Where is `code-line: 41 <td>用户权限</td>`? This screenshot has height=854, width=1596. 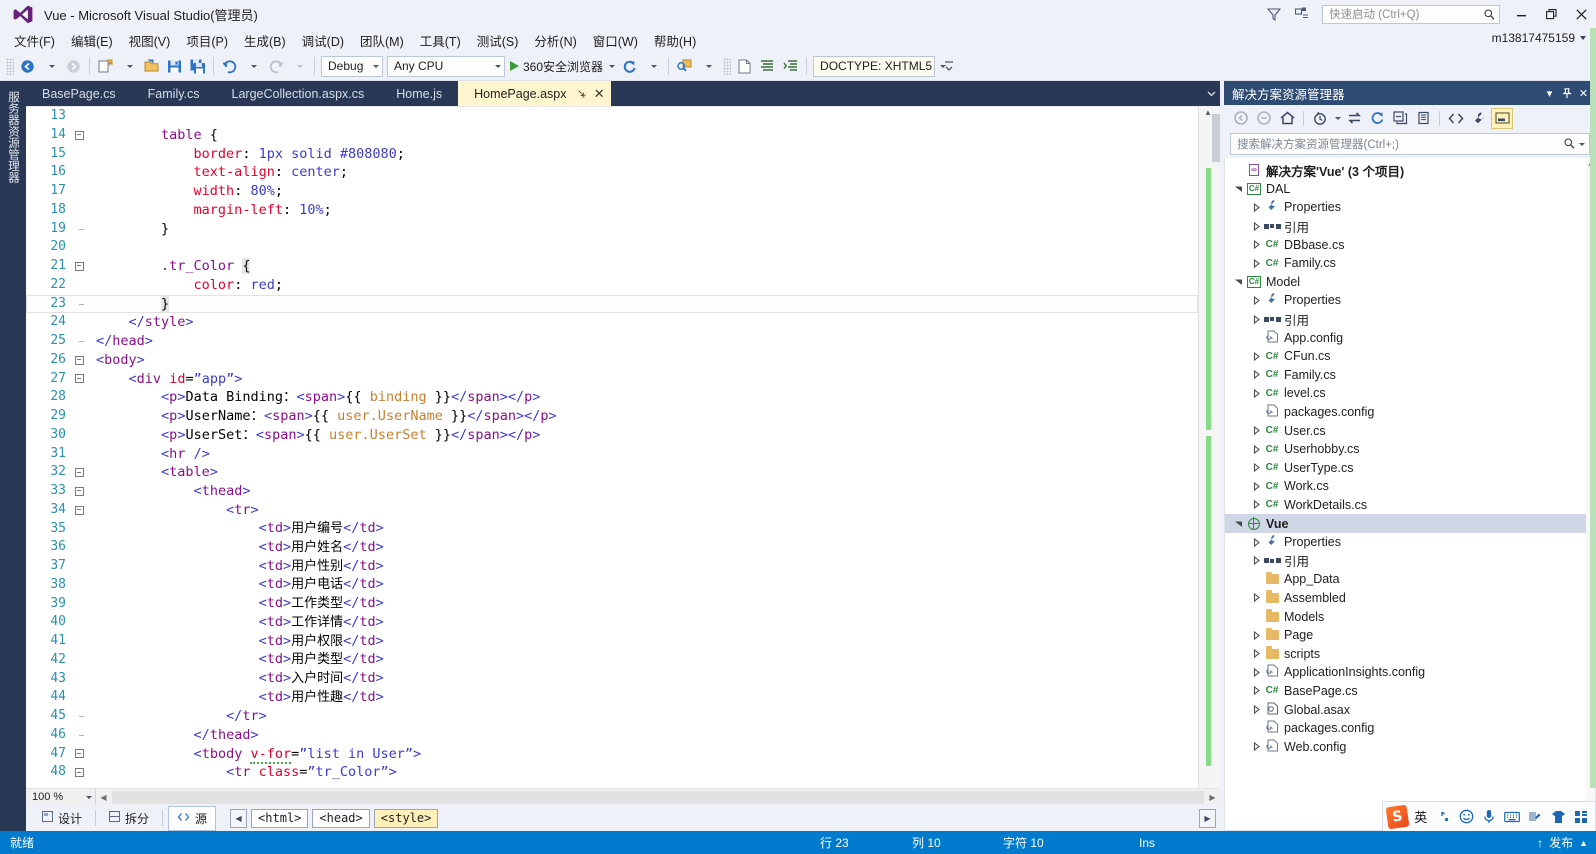 code-line: 41 <td>用户权限</td> is located at coordinates (612, 641).